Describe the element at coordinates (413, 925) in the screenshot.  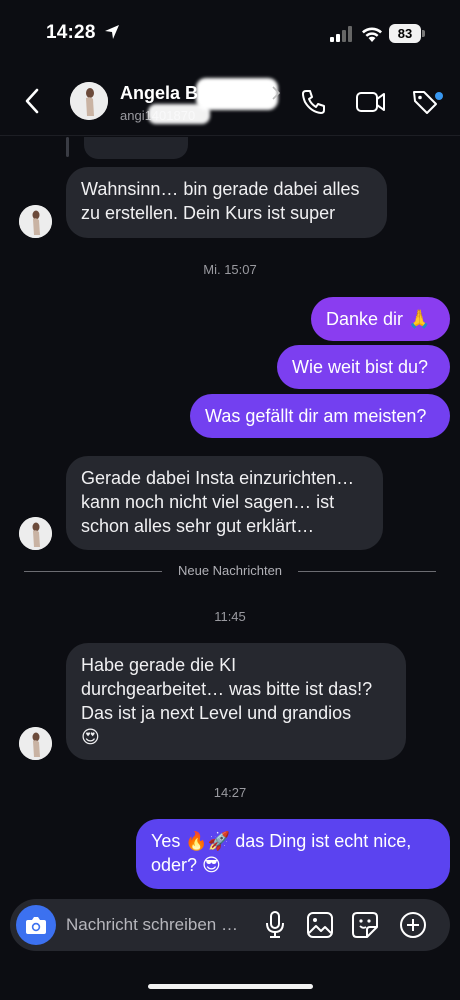
I see `plus-icon` at that location.